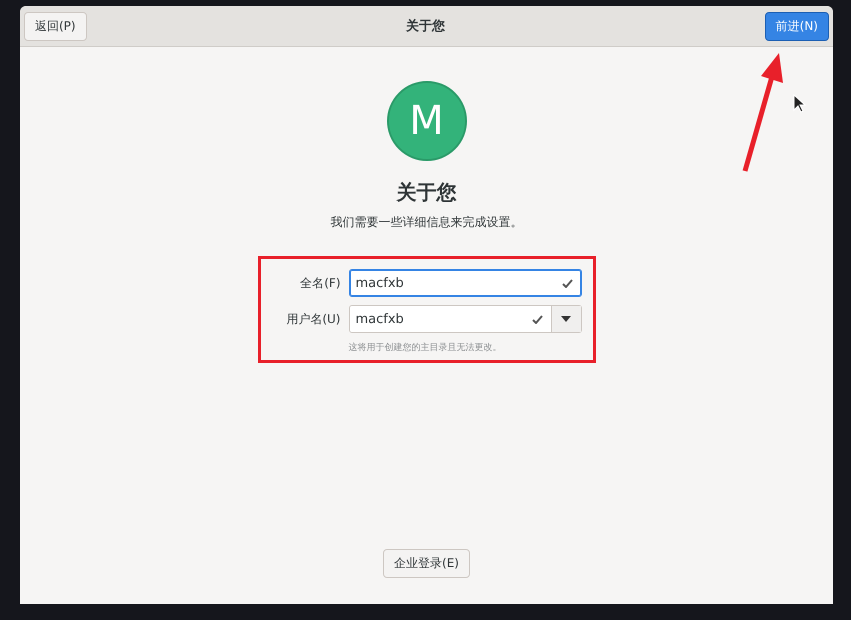  I want to click on mouse-pointer-icon, so click(800, 104).